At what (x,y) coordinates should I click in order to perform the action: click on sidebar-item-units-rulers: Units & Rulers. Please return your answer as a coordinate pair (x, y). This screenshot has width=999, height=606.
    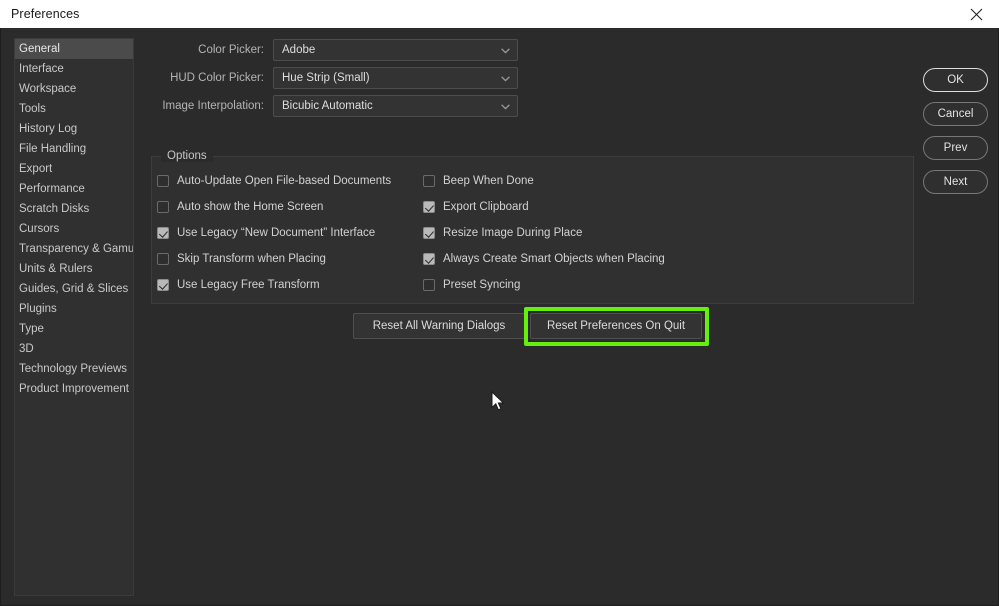
    Looking at the image, I should click on (74, 269).